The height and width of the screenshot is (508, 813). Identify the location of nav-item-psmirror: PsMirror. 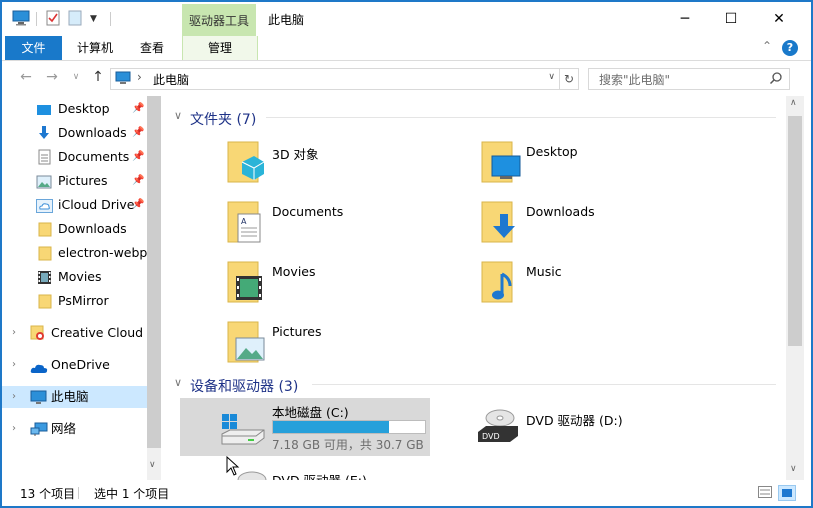
(74, 301).